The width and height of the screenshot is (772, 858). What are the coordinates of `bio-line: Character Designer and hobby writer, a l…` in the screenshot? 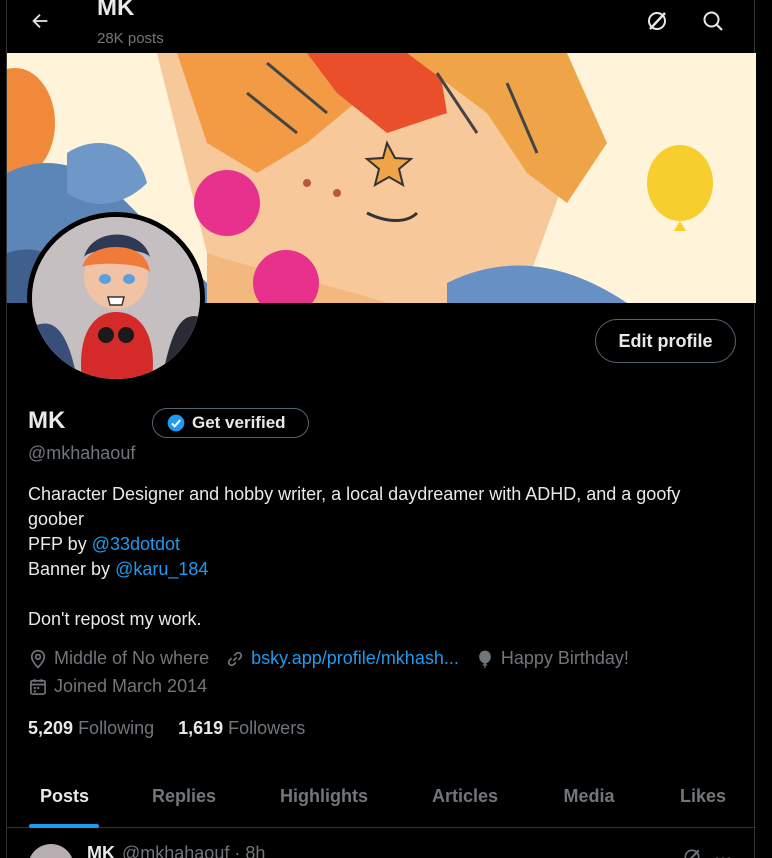 It's located at (354, 506).